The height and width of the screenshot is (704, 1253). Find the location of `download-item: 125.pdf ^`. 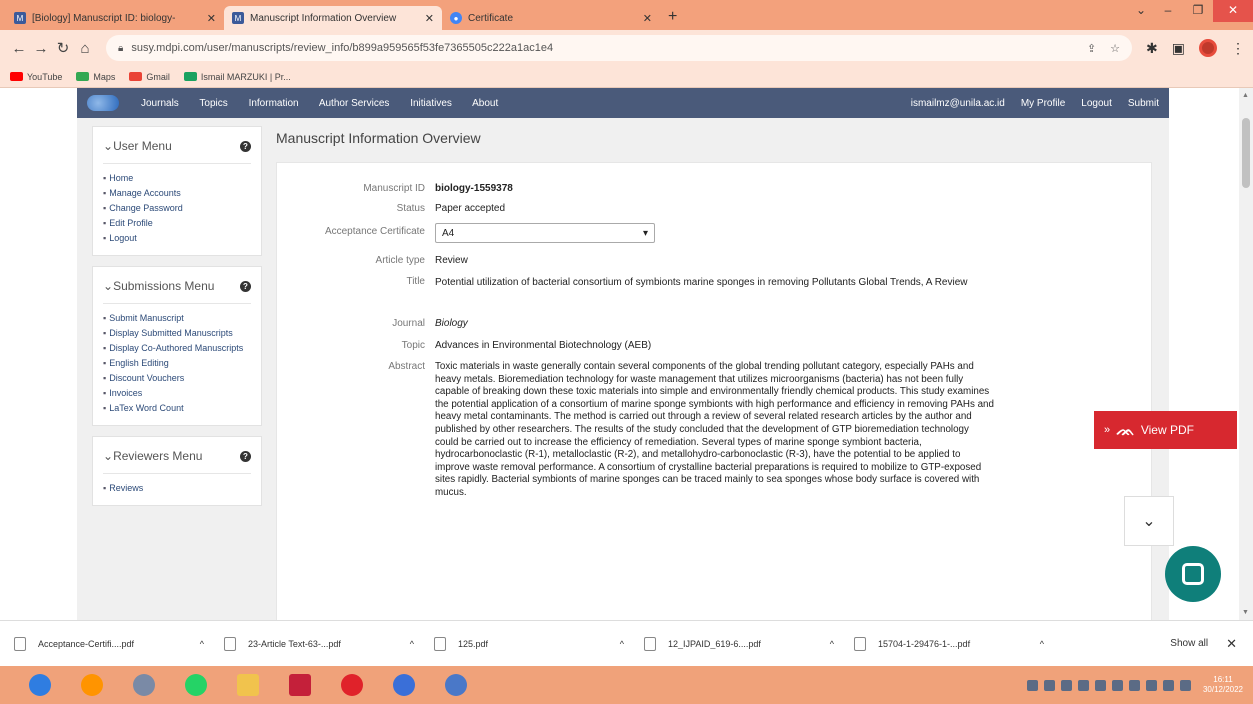

download-item: 125.pdf ^ is located at coordinates (539, 643).